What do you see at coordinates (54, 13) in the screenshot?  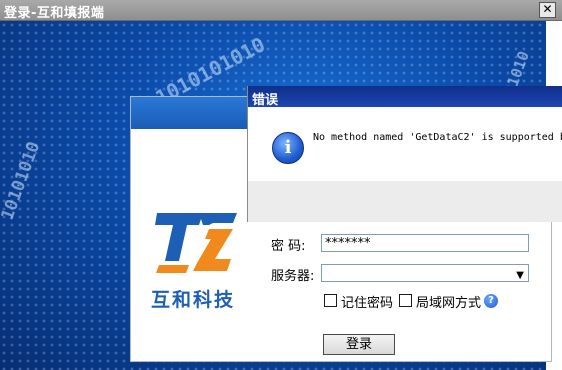 I see `window-title: 登录-互和填报端` at bounding box center [54, 13].